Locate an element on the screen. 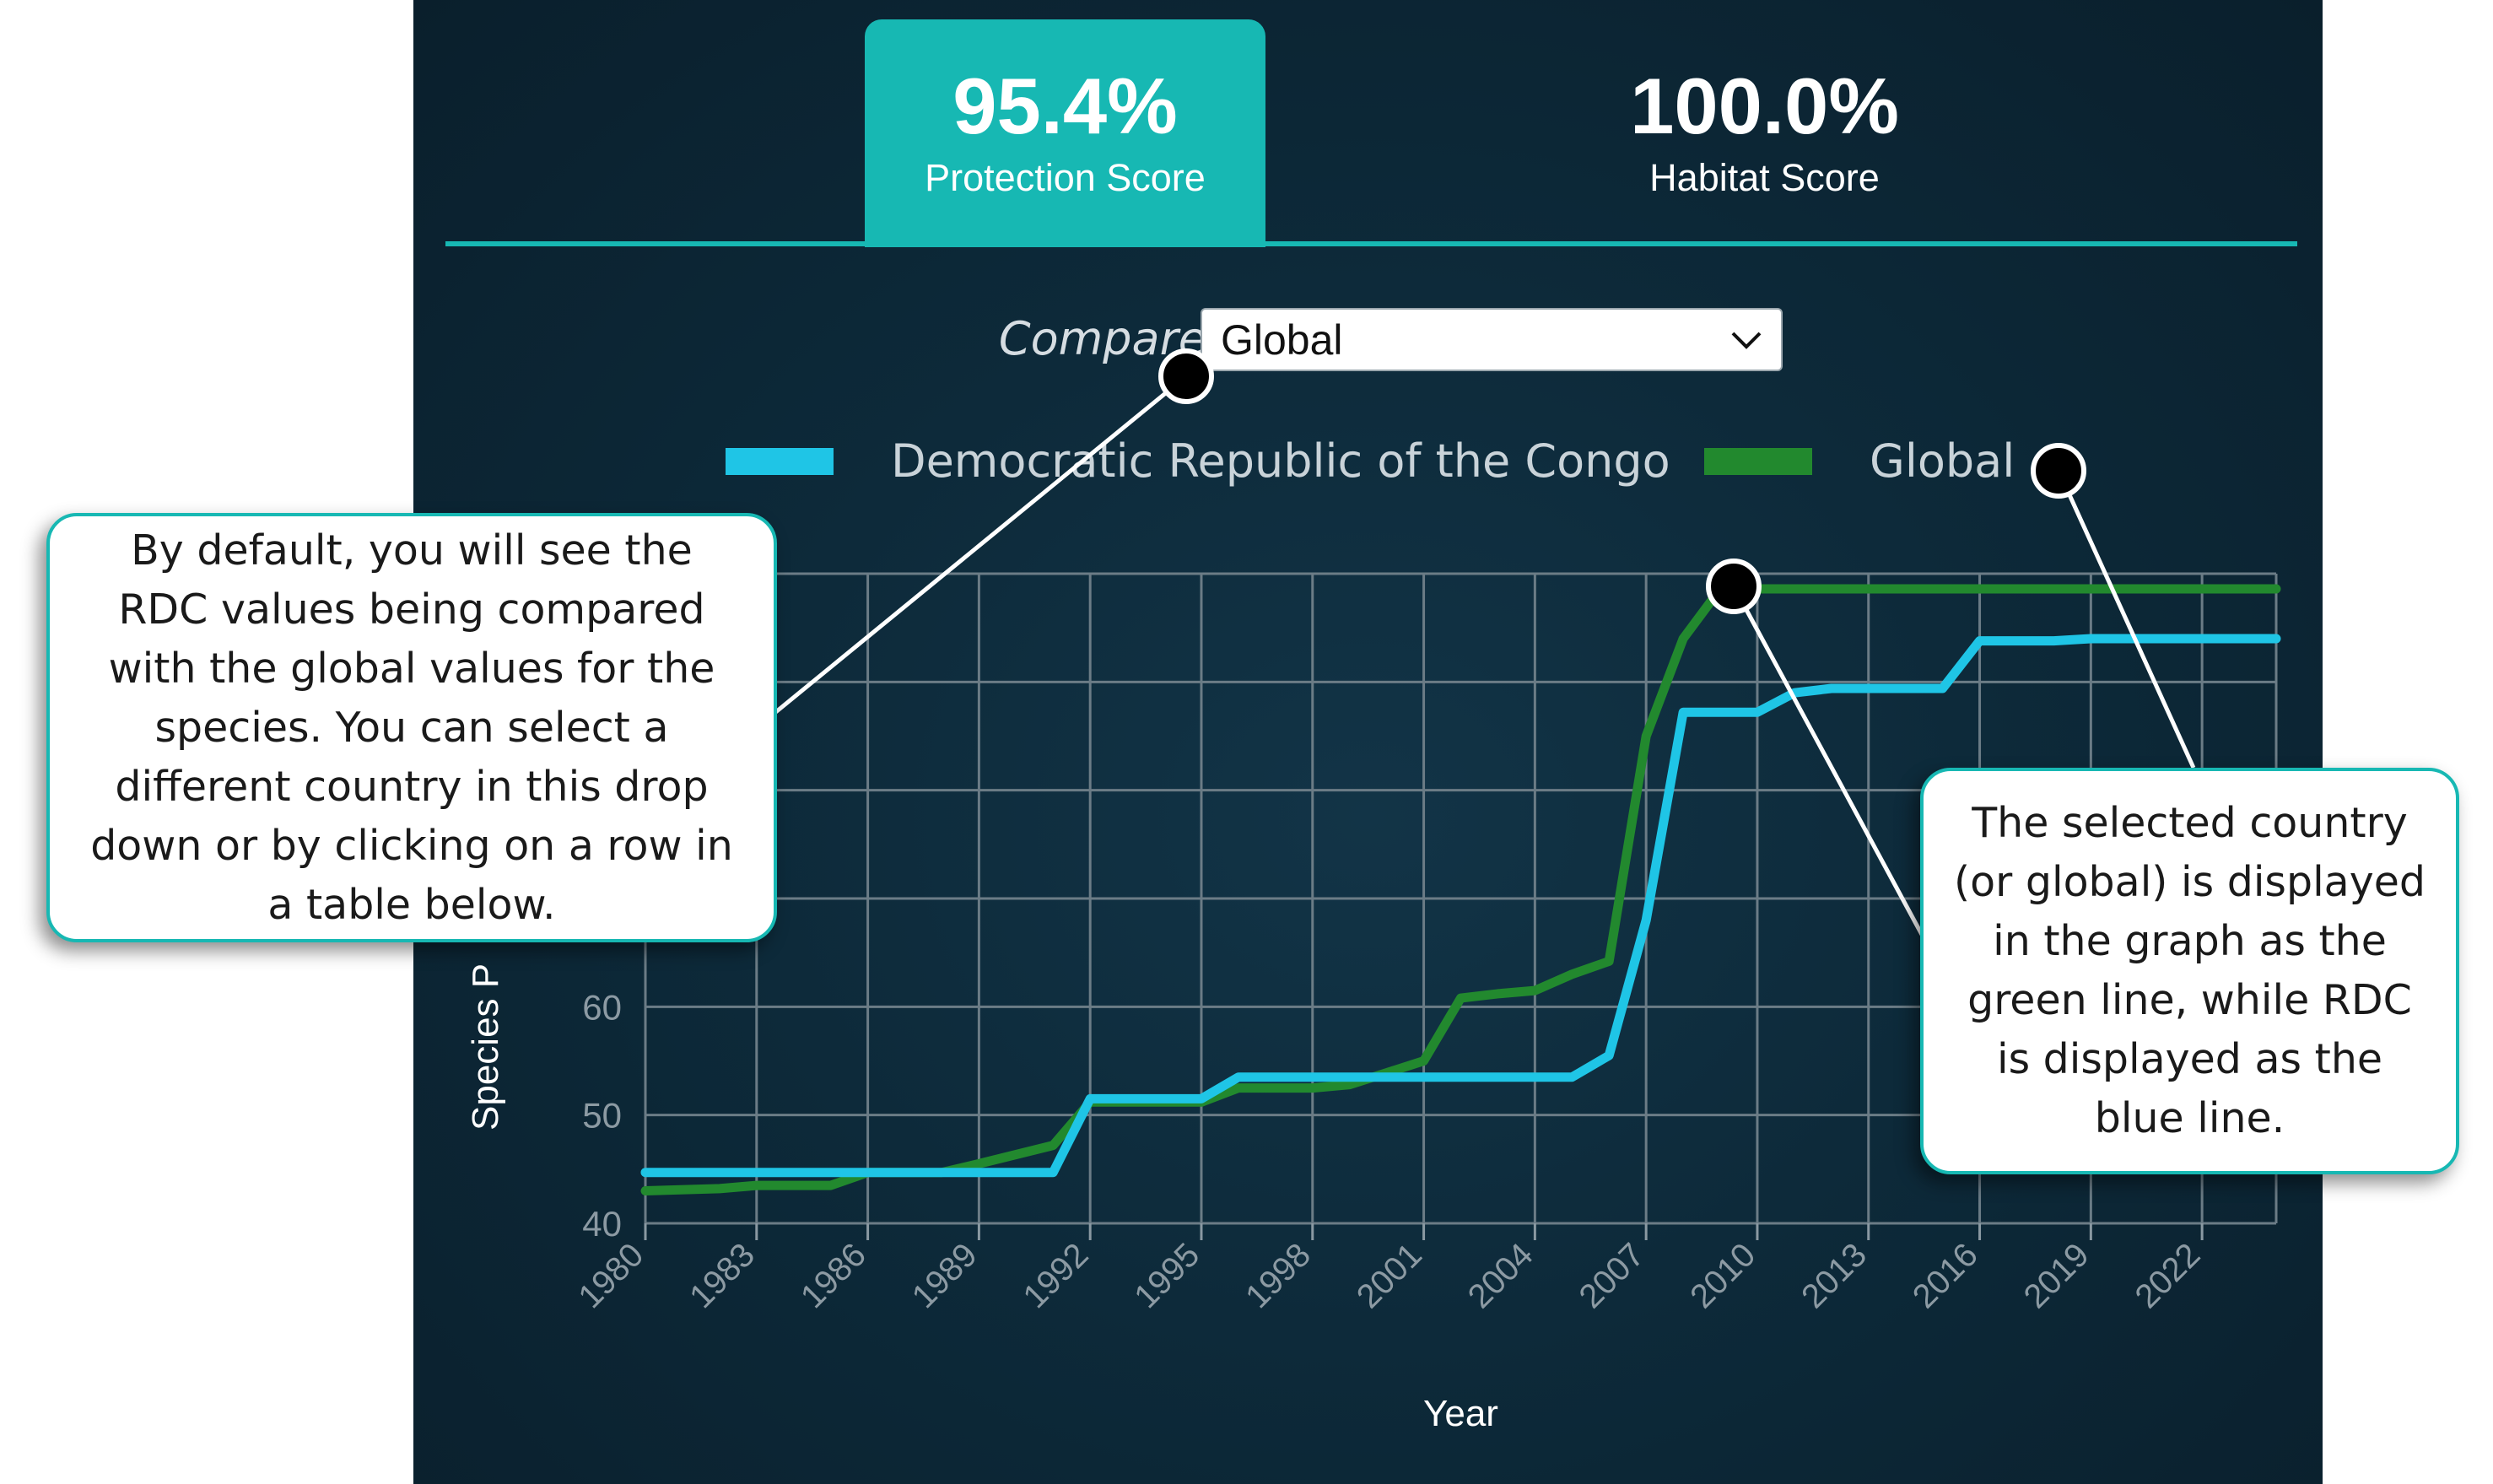  x-tick-label: 2004 is located at coordinates (1501, 1275).